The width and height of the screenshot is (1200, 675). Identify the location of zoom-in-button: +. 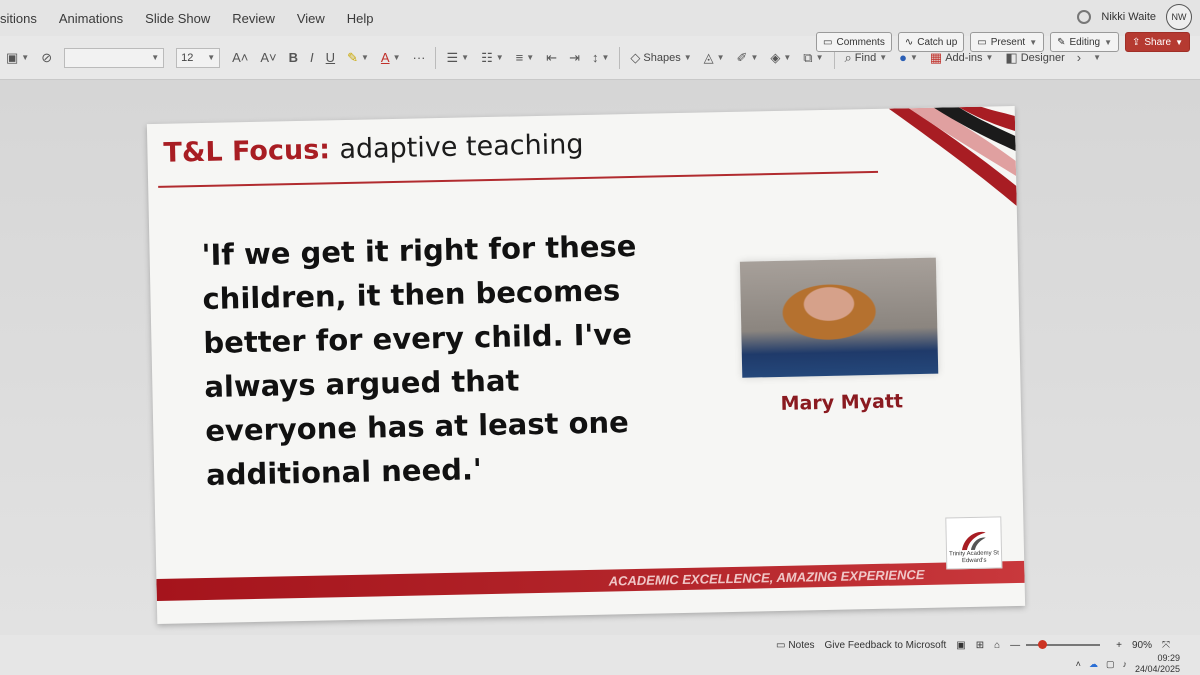
(1119, 645).